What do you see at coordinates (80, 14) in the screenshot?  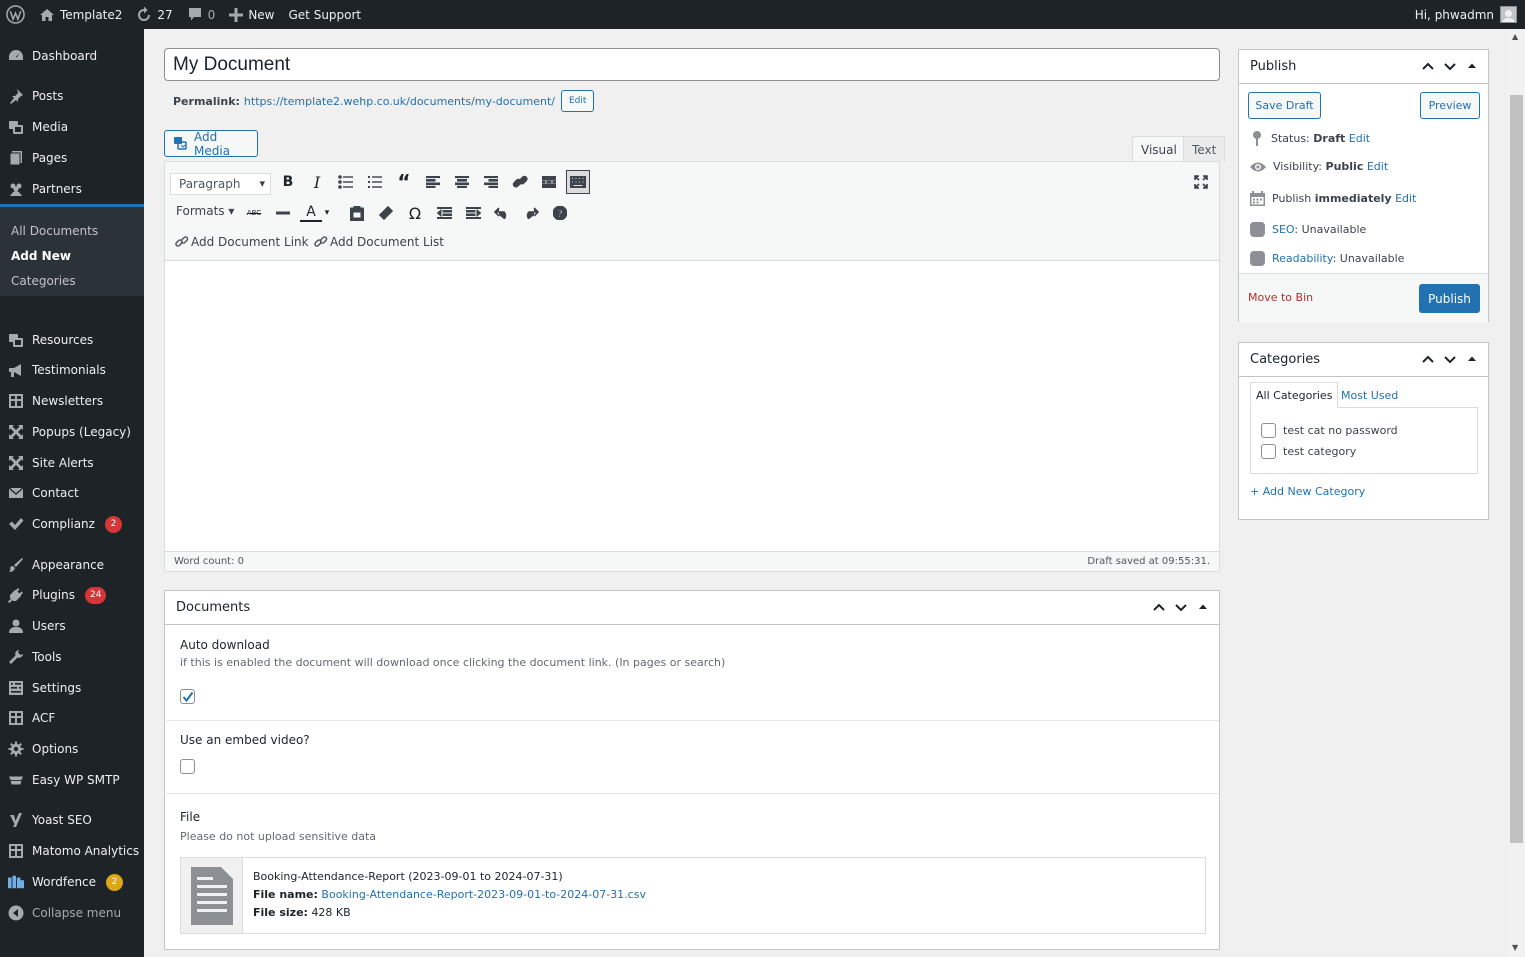 I see `site-name-link: Template2` at bounding box center [80, 14].